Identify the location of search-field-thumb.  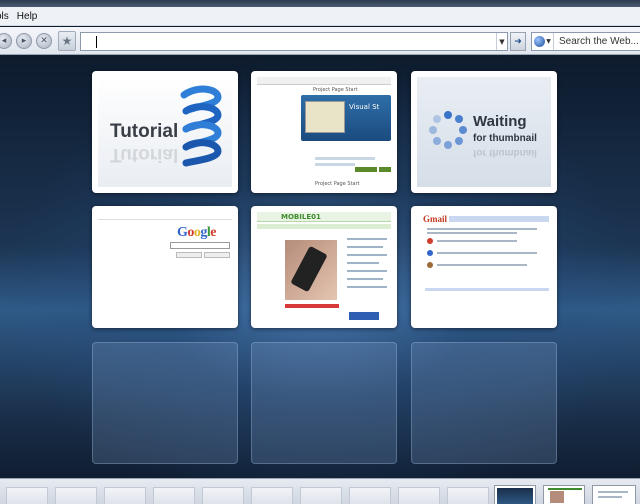
(200, 245).